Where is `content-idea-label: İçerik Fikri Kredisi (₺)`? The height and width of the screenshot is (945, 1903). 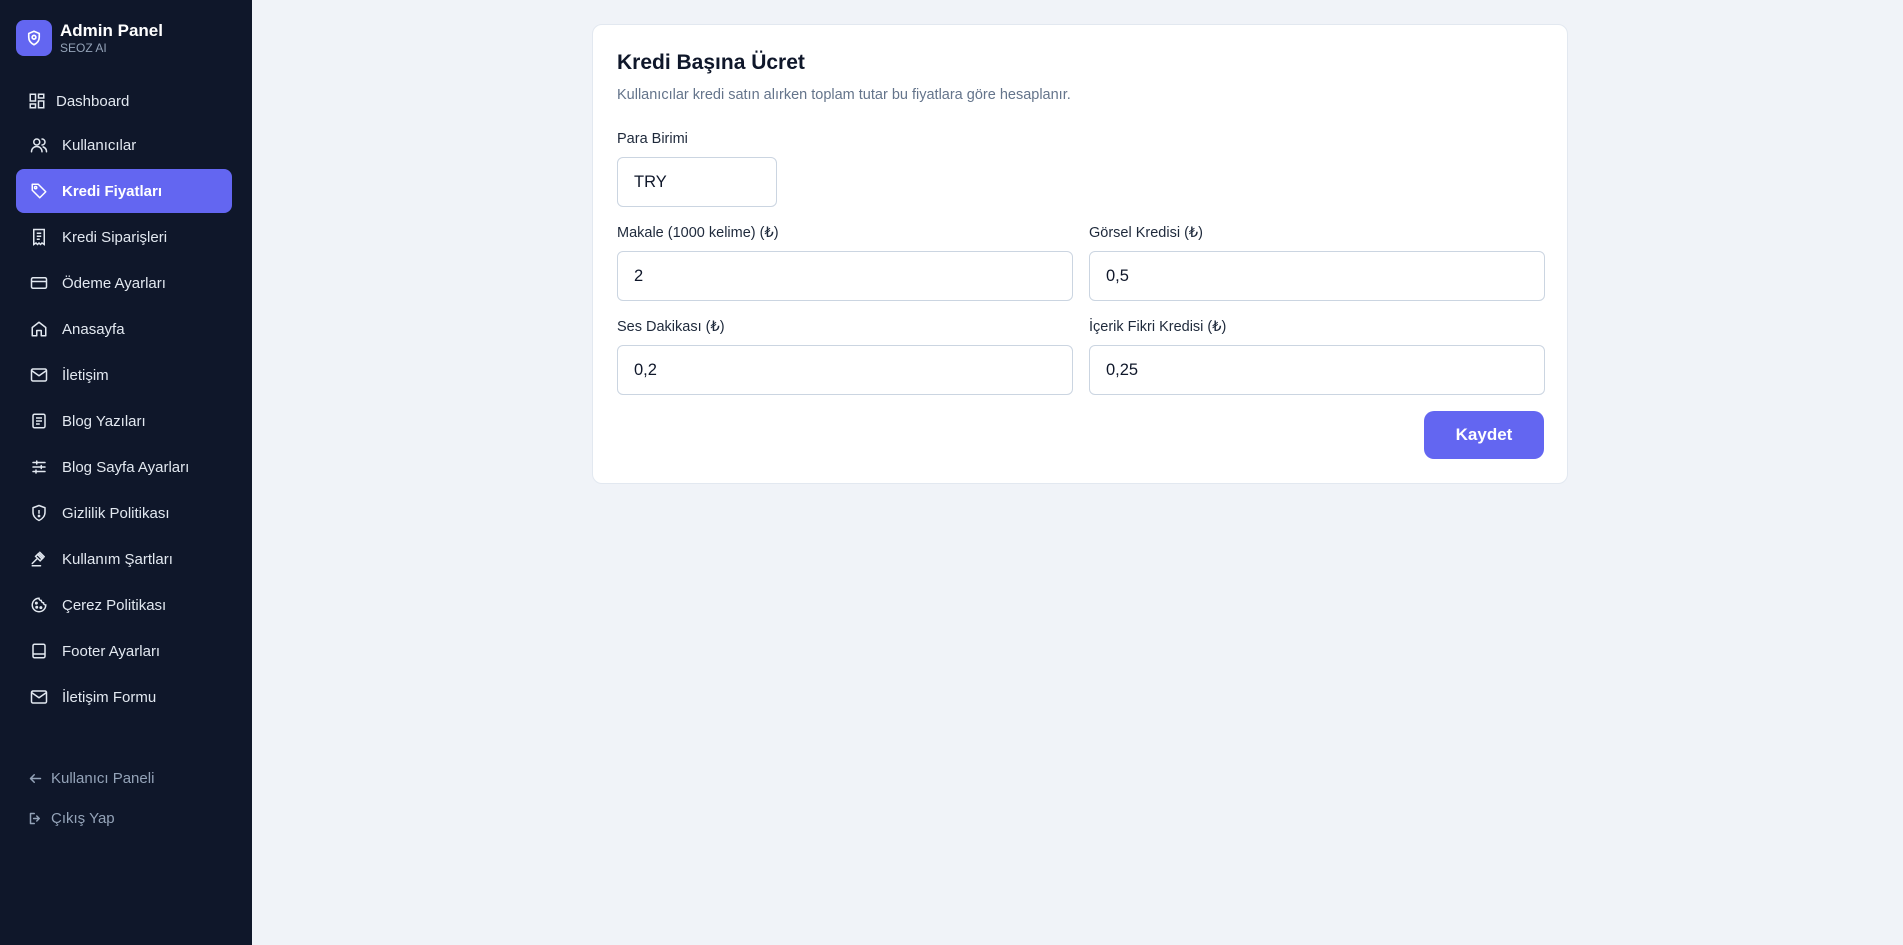 content-idea-label: İçerik Fikri Kredisi (₺) is located at coordinates (1158, 327).